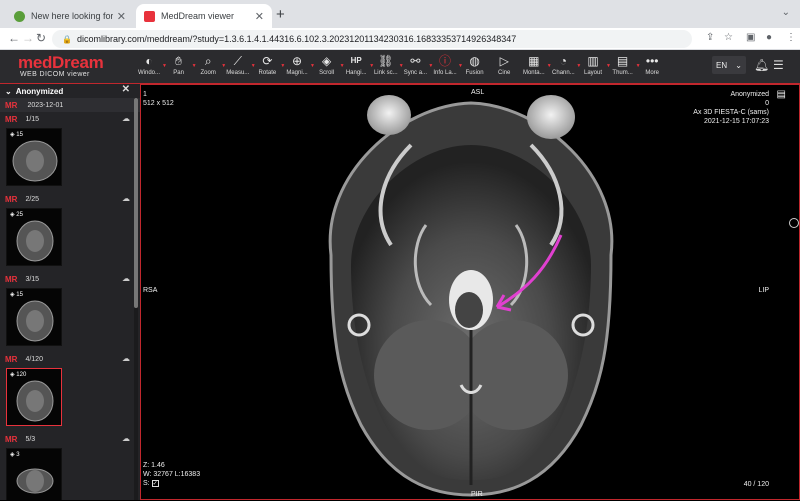 Image resolution: width=800 pixels, height=501 pixels. I want to click on rotate-icon: ⟳, so click(267, 61).